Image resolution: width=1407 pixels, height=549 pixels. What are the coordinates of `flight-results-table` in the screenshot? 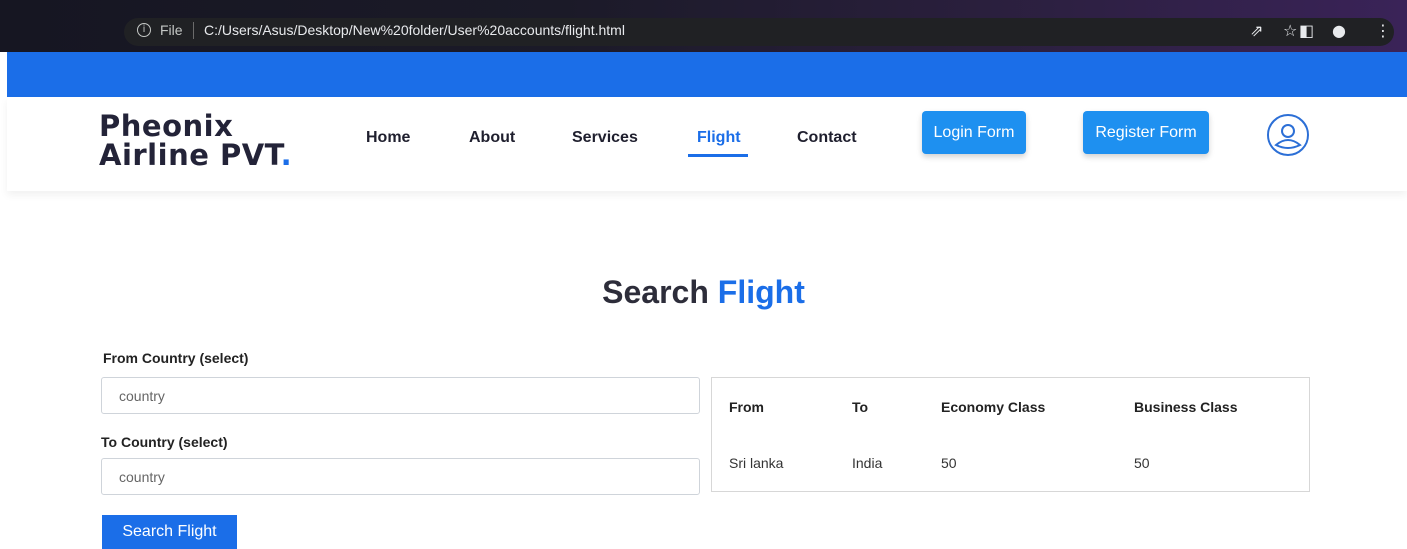 It's located at (1010, 434).